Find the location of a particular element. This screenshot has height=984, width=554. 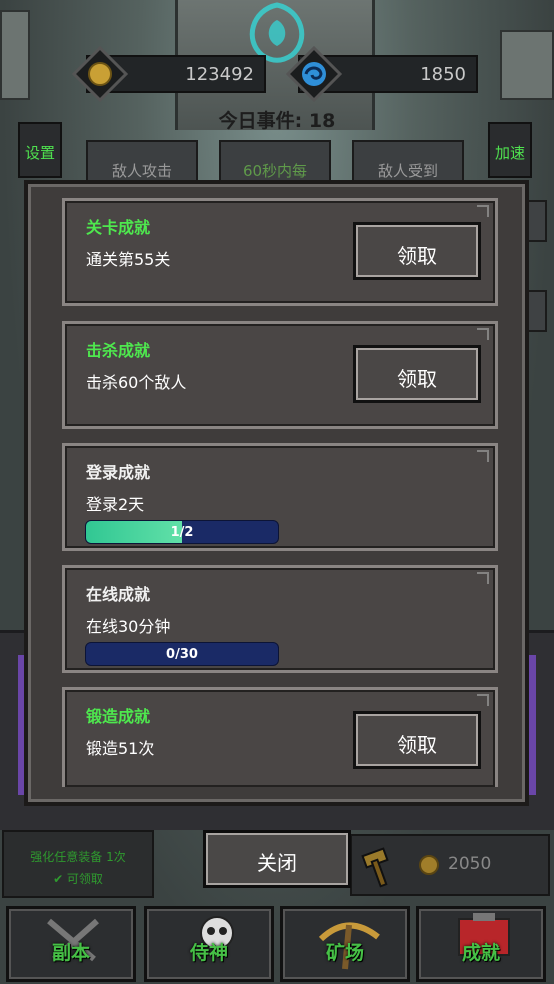

achievement-desc: 登录2天 is located at coordinates (115, 504).